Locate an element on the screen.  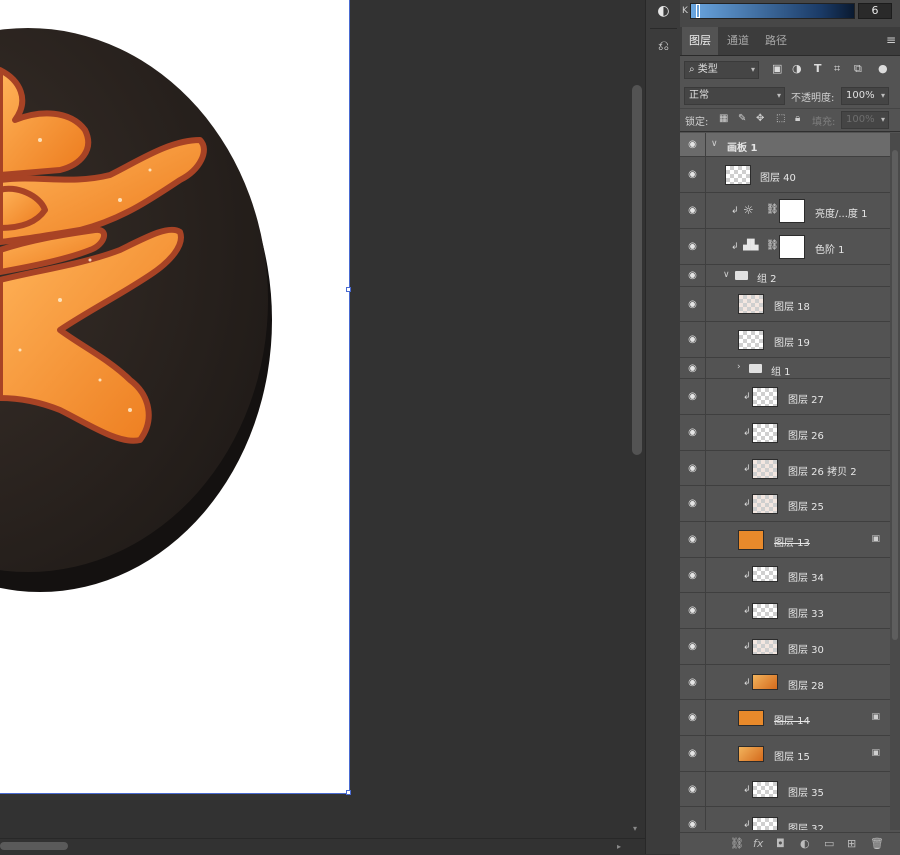
add-mask-icon: ◘ is located at coordinates (780, 843).